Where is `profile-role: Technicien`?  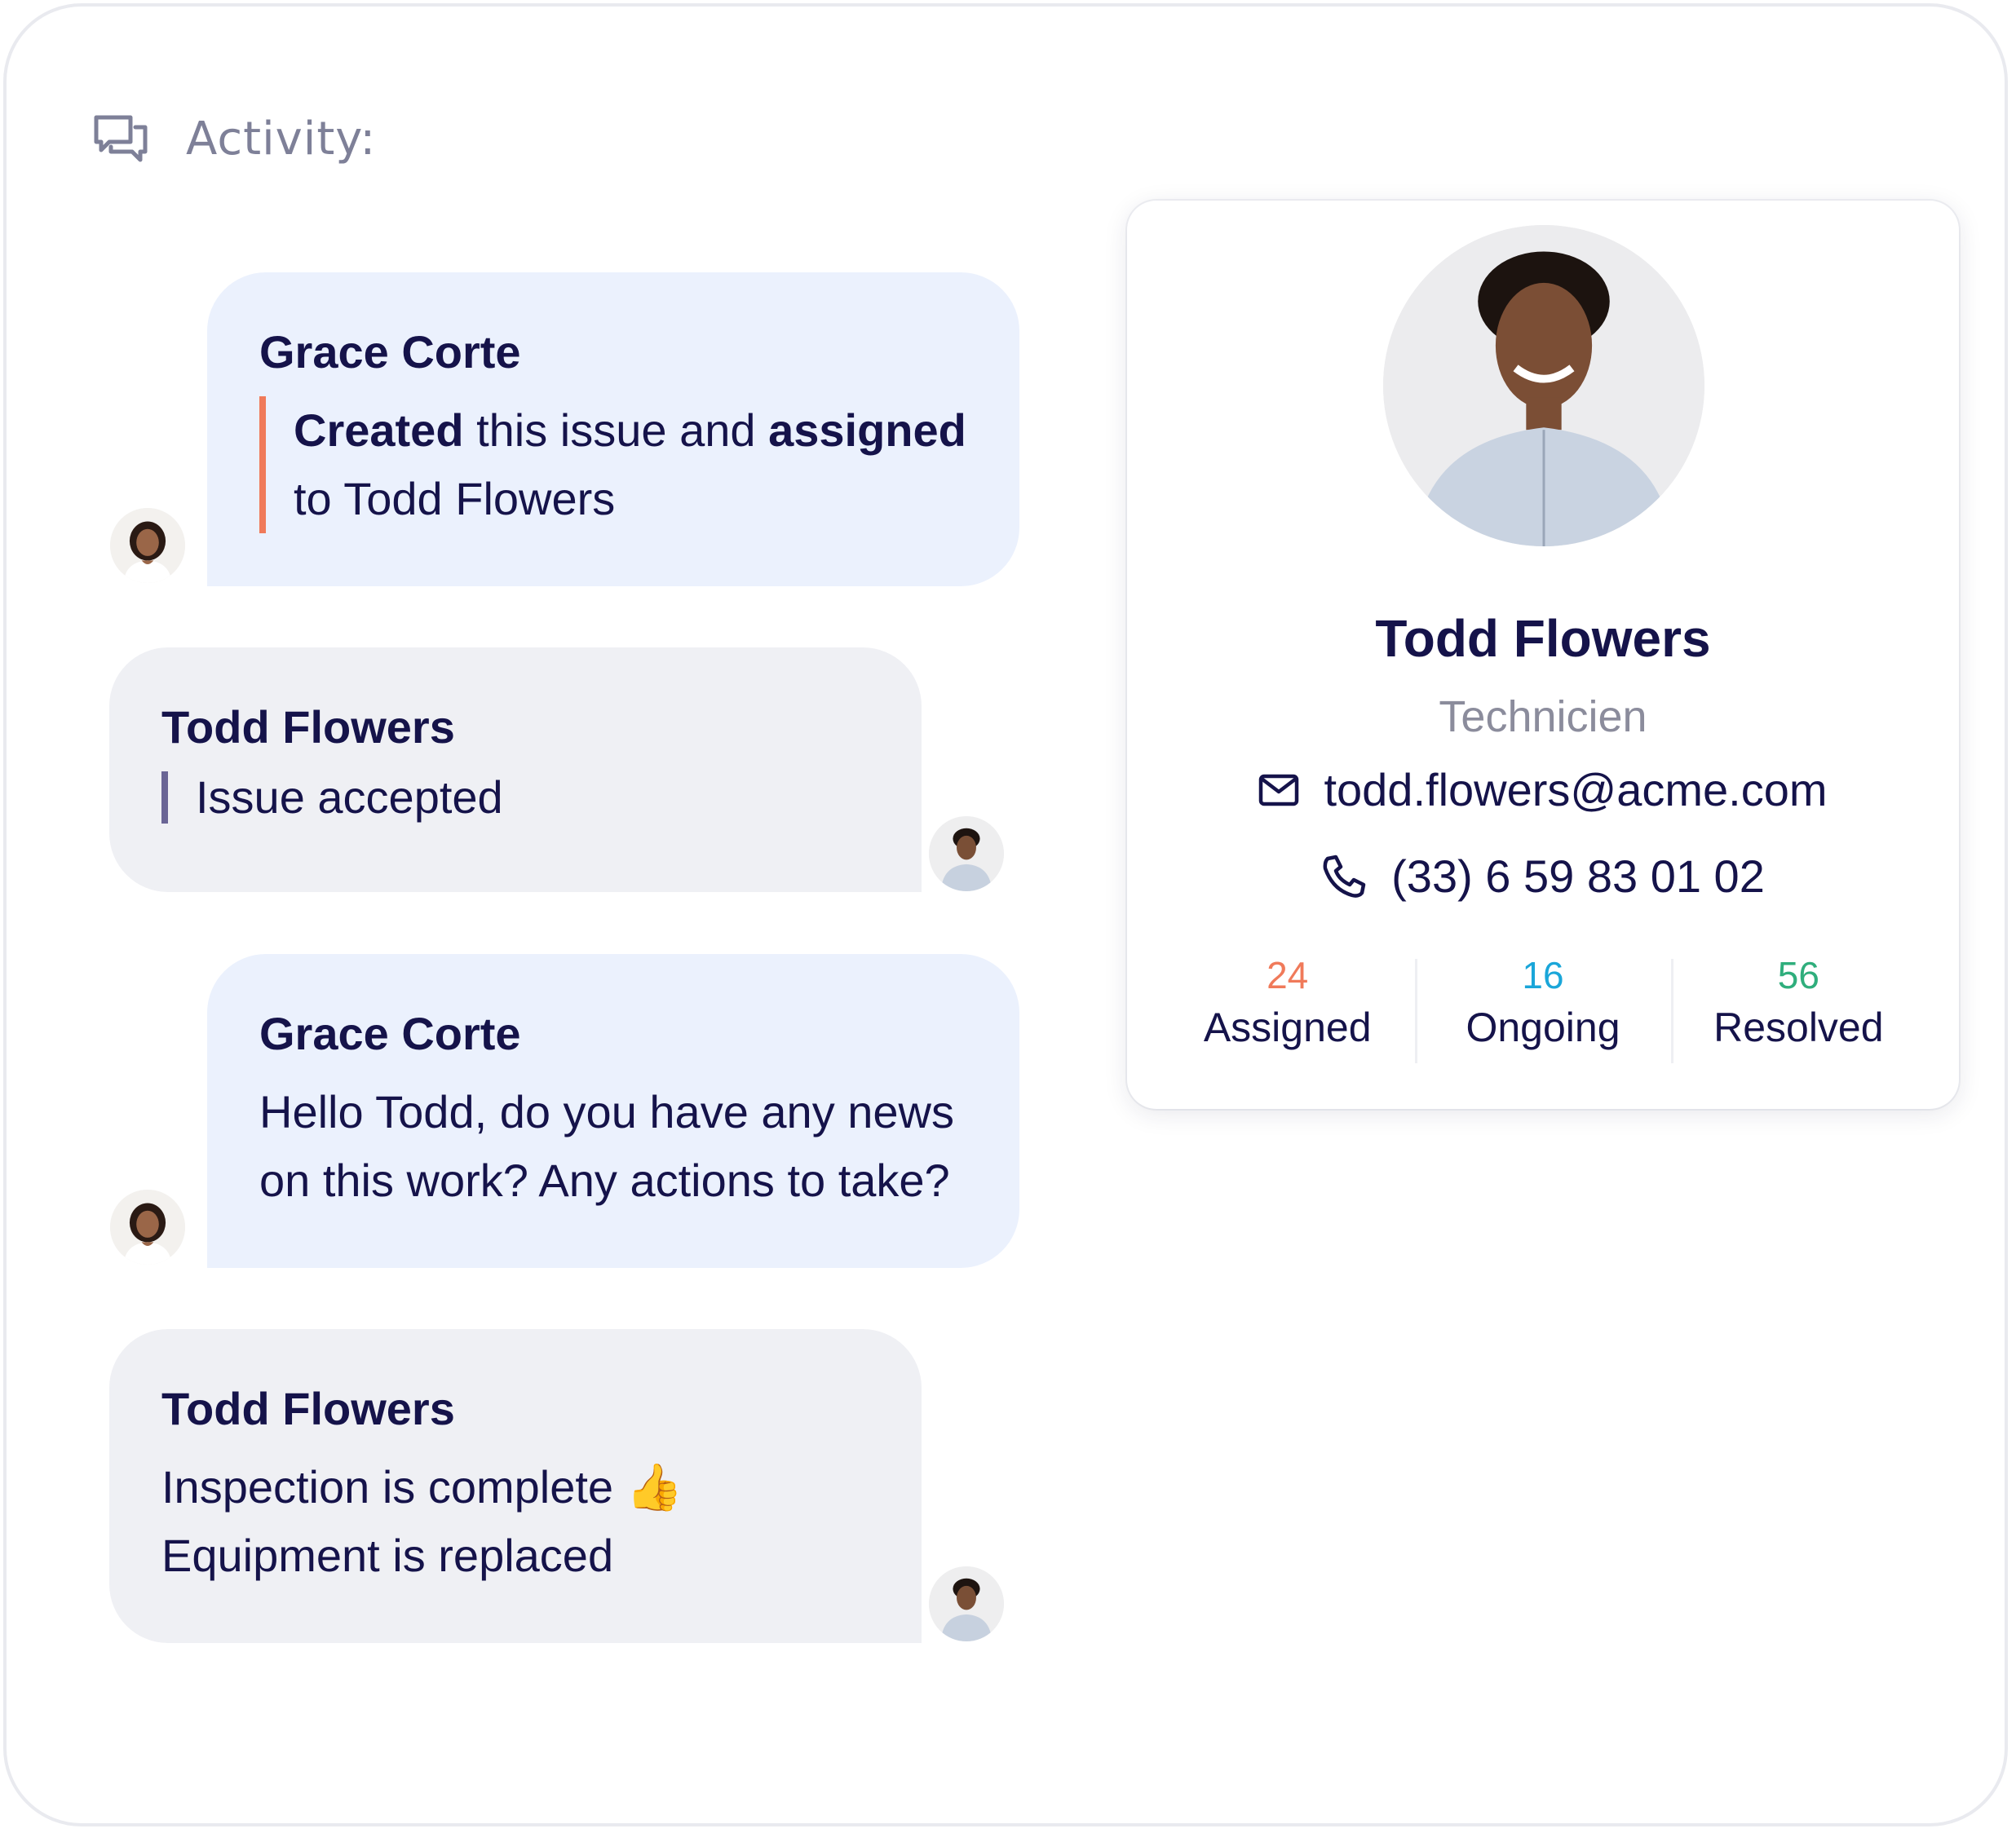 profile-role: Technicien is located at coordinates (1543, 717).